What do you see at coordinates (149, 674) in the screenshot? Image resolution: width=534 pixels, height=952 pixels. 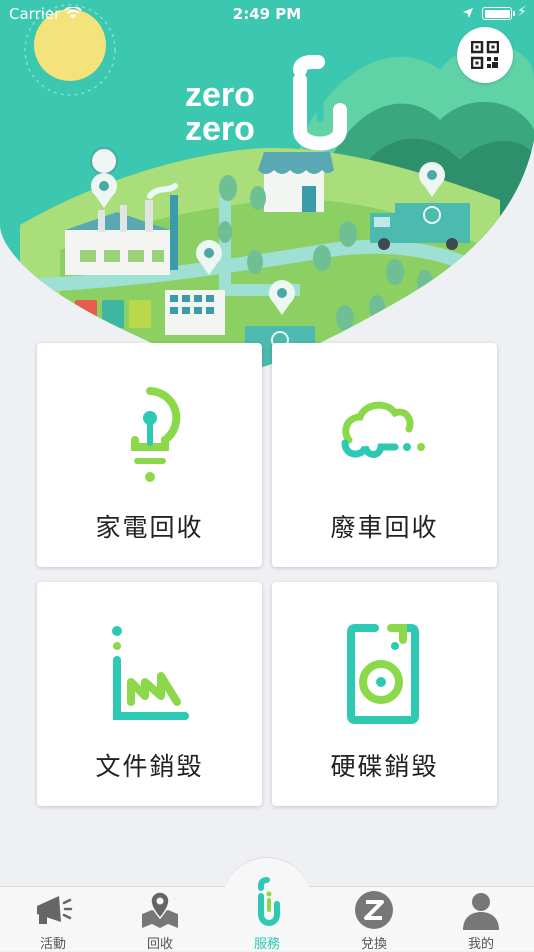 I see `document-shred-icon` at bounding box center [149, 674].